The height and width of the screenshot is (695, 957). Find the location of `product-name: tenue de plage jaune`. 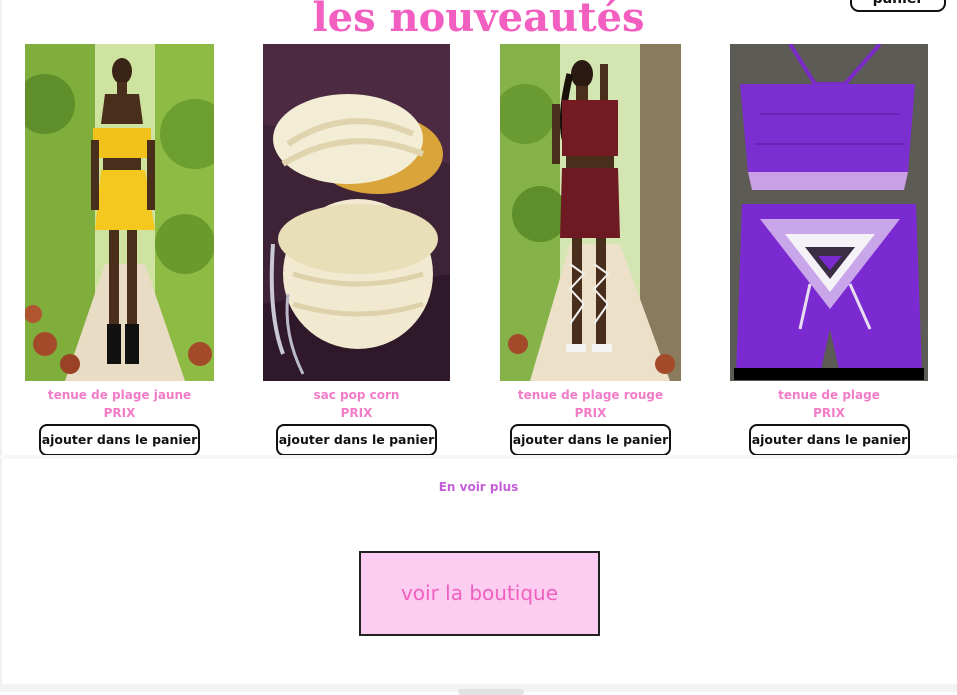

product-name: tenue de plage jaune is located at coordinates (119, 395).